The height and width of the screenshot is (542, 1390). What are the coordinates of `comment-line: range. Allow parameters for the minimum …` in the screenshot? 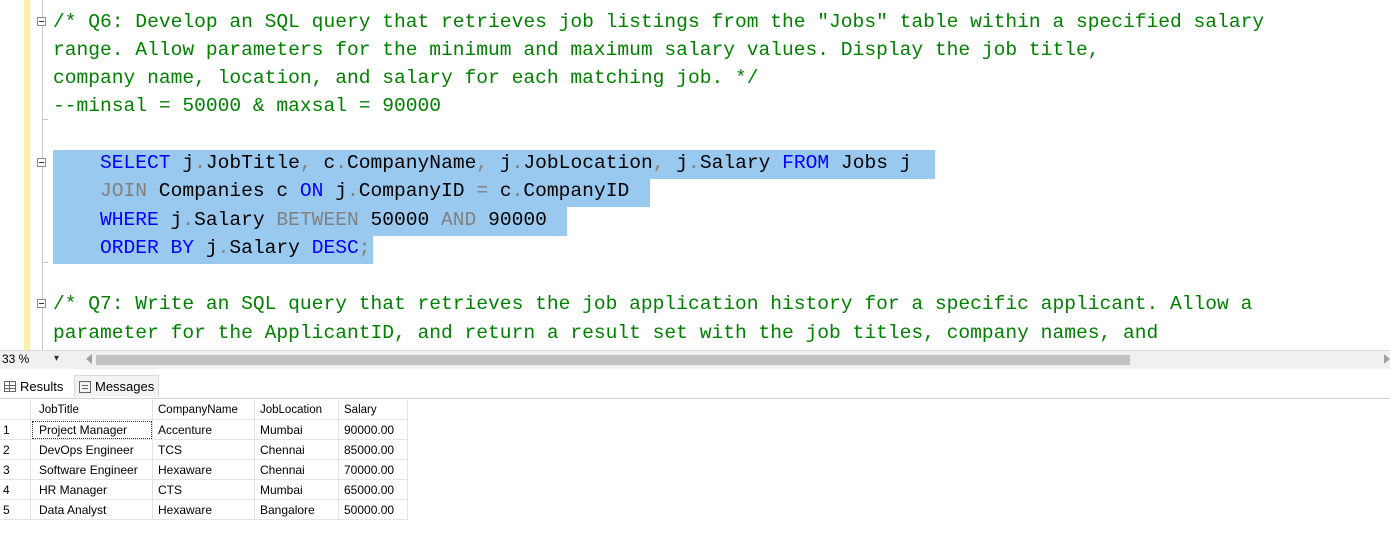 It's located at (576, 50).